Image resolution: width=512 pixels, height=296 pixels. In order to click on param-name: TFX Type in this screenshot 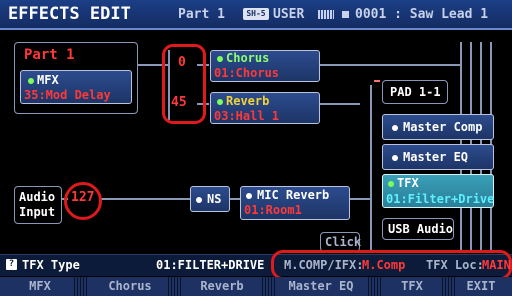, I will do `click(51, 265)`.